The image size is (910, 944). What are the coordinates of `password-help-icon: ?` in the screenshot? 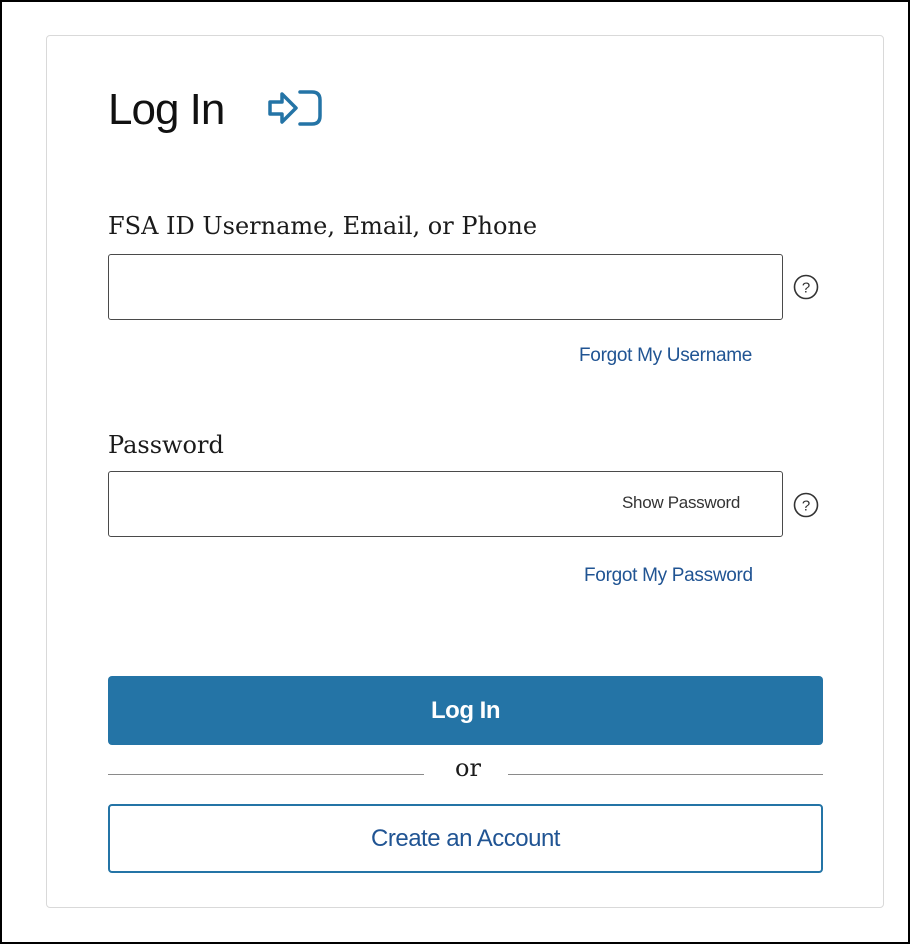 It's located at (806, 505).